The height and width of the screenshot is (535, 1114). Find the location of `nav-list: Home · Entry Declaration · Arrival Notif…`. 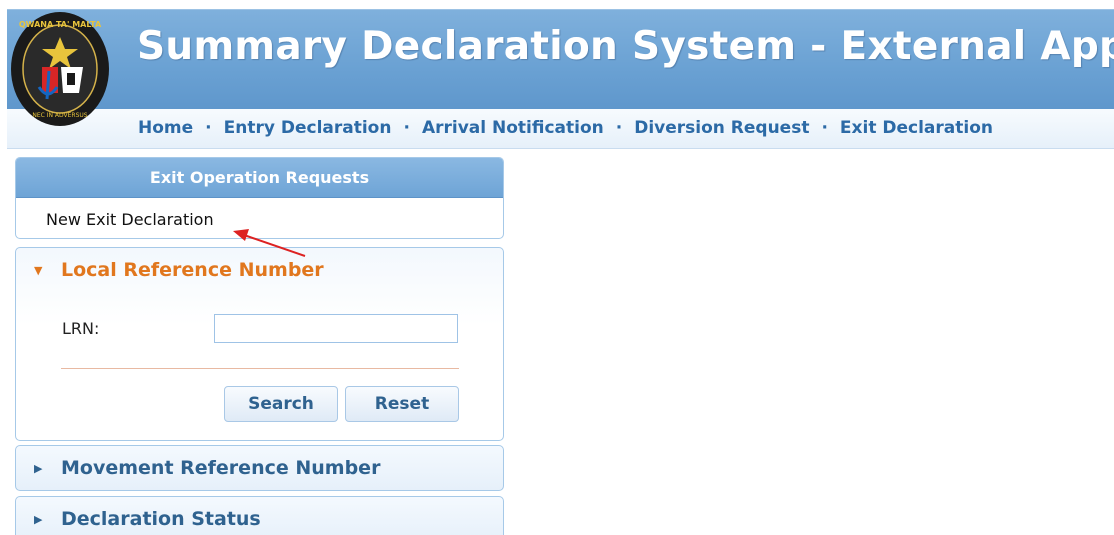

nav-list: Home · Entry Declaration · Arrival Notif… is located at coordinates (565, 128).